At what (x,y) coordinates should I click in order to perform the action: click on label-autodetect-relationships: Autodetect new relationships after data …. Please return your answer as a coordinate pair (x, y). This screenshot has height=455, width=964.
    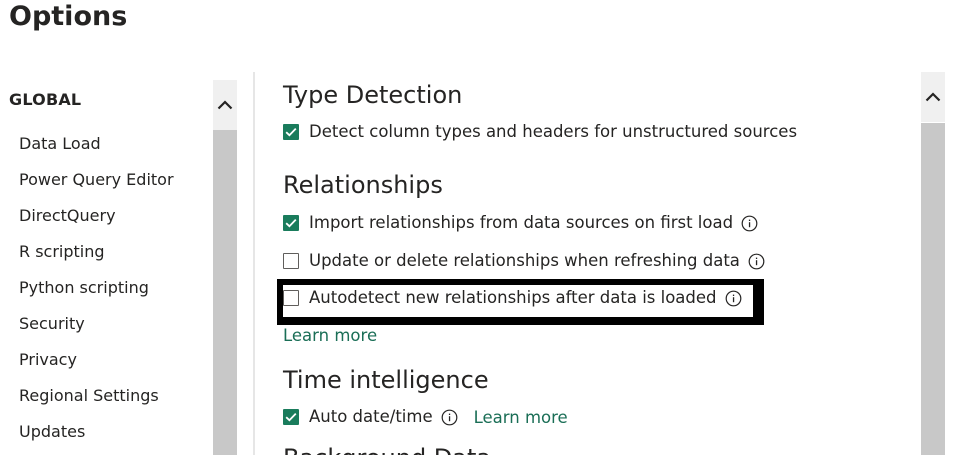
    Looking at the image, I should click on (513, 297).